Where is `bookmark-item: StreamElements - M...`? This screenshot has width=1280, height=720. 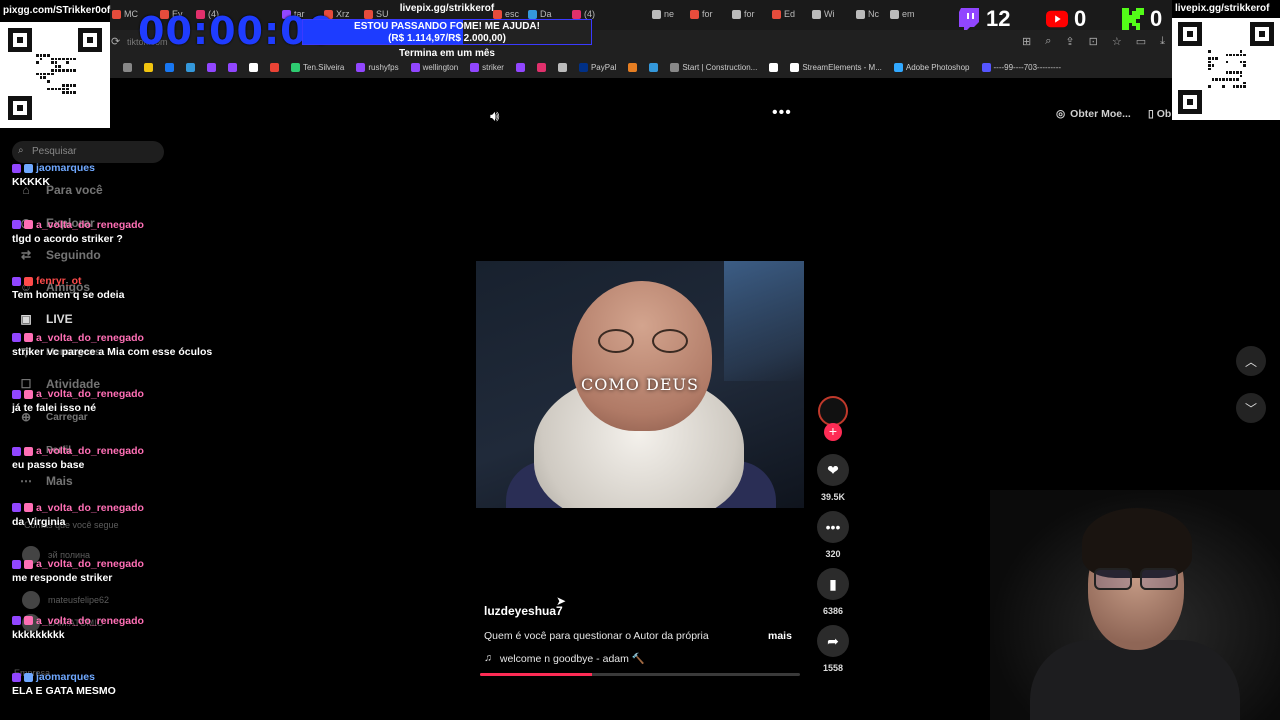
bookmark-item: StreamElements - M... is located at coordinates (836, 67).